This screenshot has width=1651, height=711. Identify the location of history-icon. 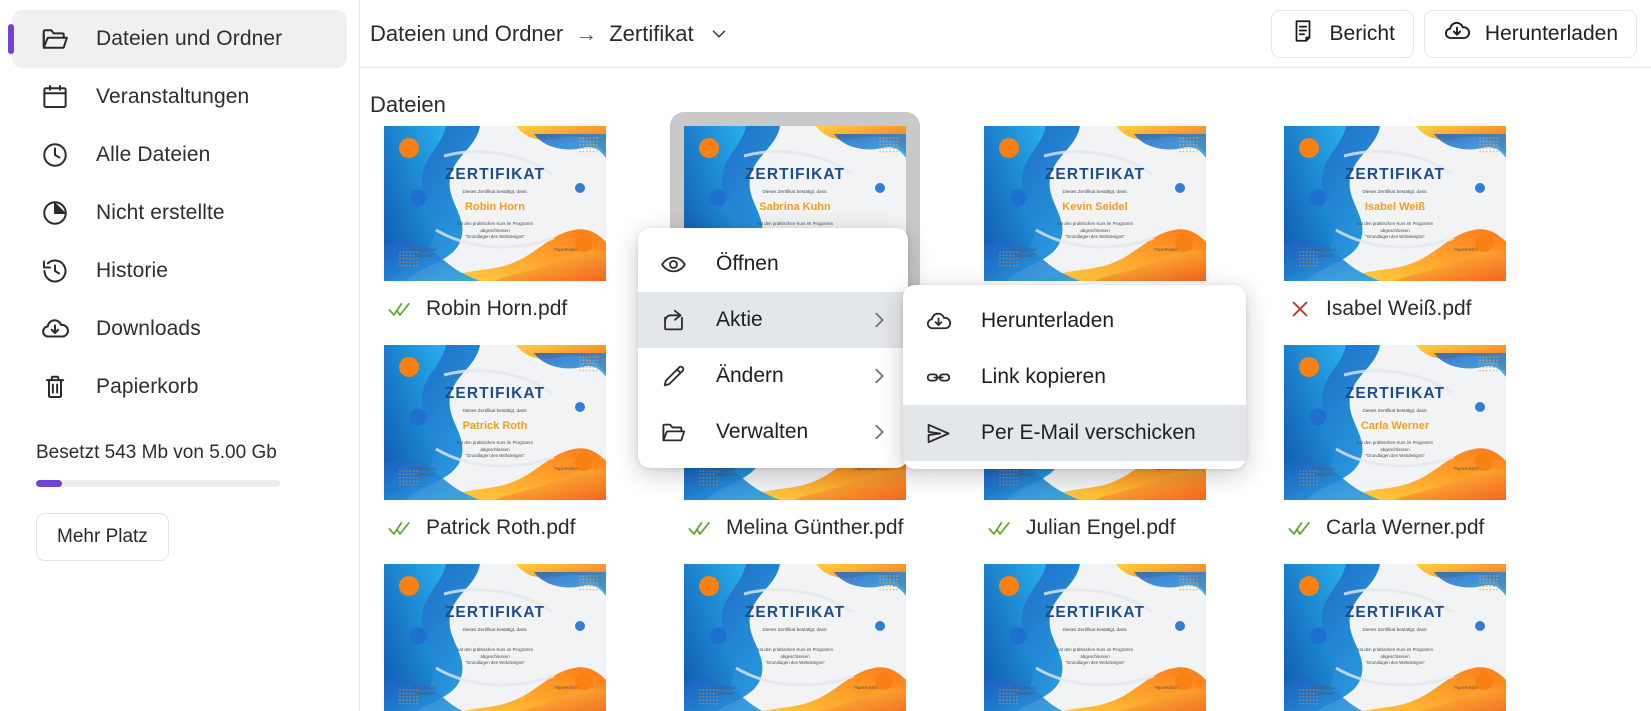
(55, 271).